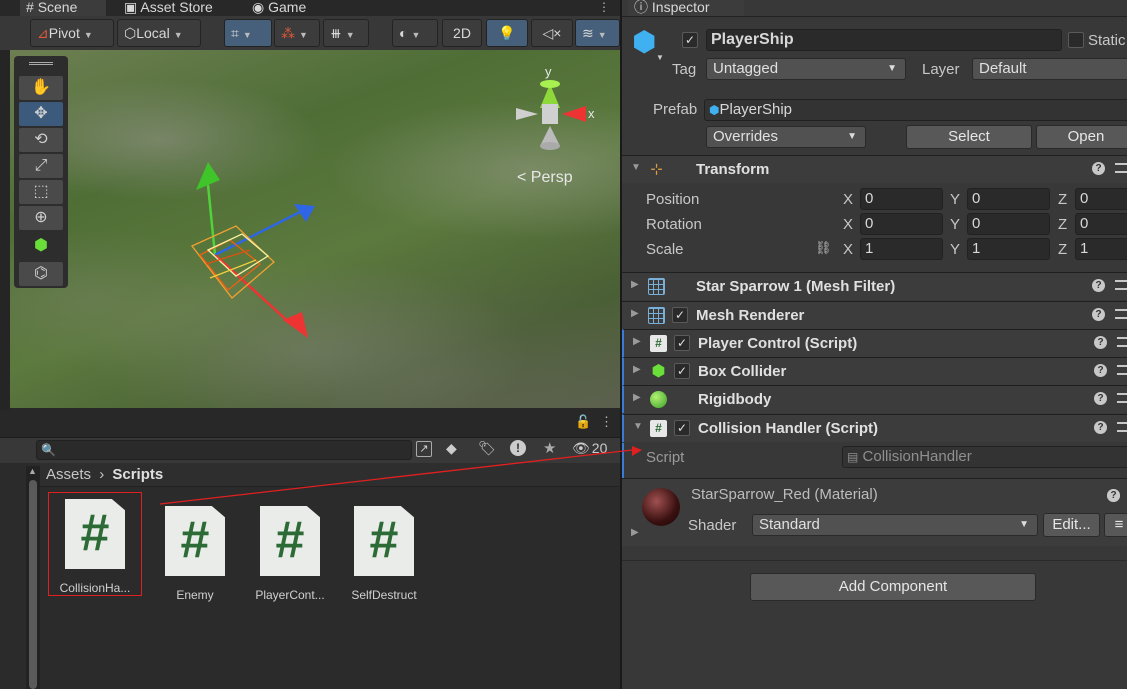 This screenshot has width=1127, height=689. I want to click on lock-icon: 🔓, so click(583, 422).